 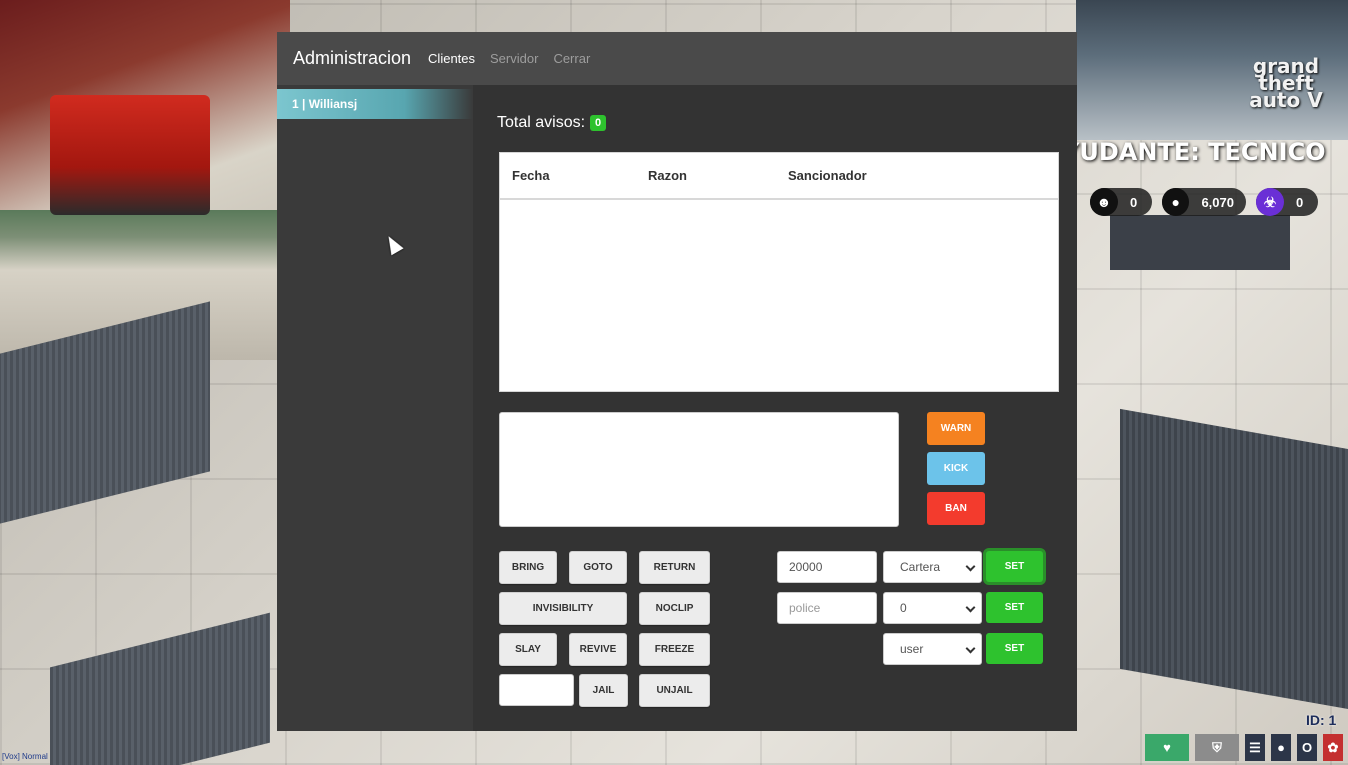 What do you see at coordinates (25, 756) in the screenshot?
I see `voice-mode-label: [Vox] Normal` at bounding box center [25, 756].